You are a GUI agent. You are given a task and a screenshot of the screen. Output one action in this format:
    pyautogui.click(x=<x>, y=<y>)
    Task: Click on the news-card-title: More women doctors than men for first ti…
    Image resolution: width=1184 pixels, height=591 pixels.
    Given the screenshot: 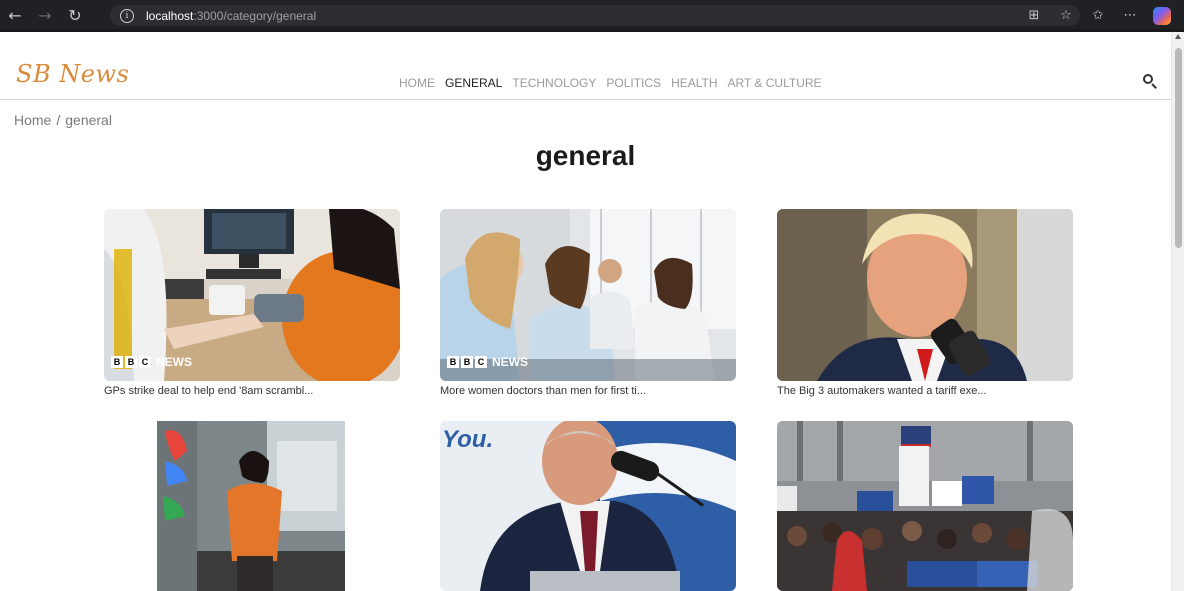 What is the action you would take?
    pyautogui.click(x=588, y=391)
    